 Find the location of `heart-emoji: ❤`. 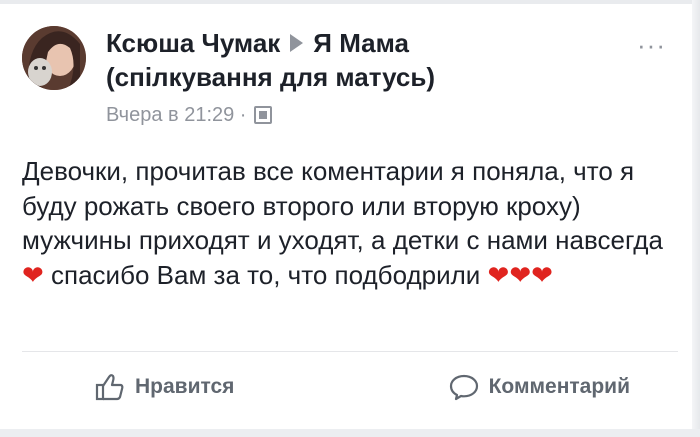

heart-emoji: ❤ is located at coordinates (33, 274).